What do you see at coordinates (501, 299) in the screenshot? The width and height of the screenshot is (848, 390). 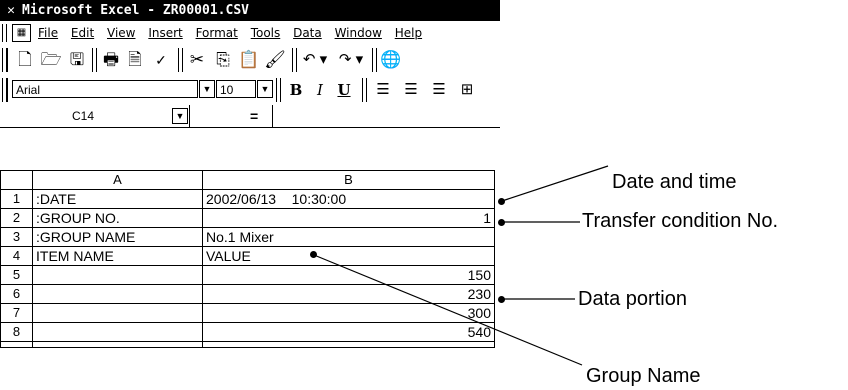 I see `callout-dot-data` at bounding box center [501, 299].